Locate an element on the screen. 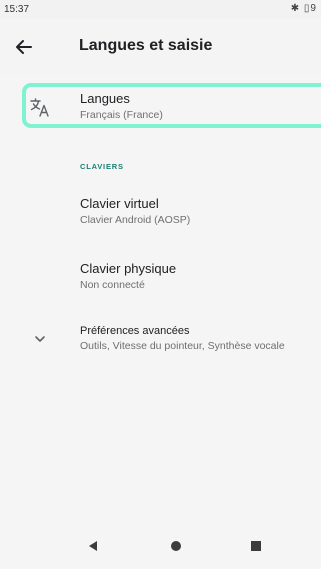  status-icons: ✱ ▯9 is located at coordinates (303, 8).